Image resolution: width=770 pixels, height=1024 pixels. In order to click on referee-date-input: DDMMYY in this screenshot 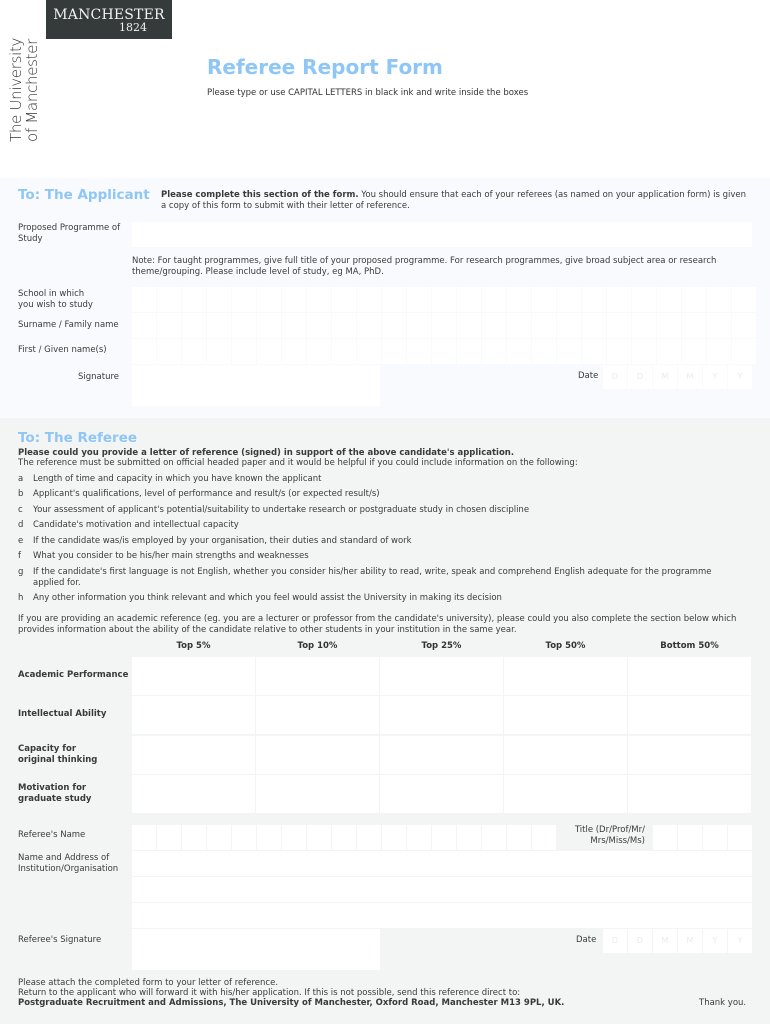, I will do `click(677, 941)`.